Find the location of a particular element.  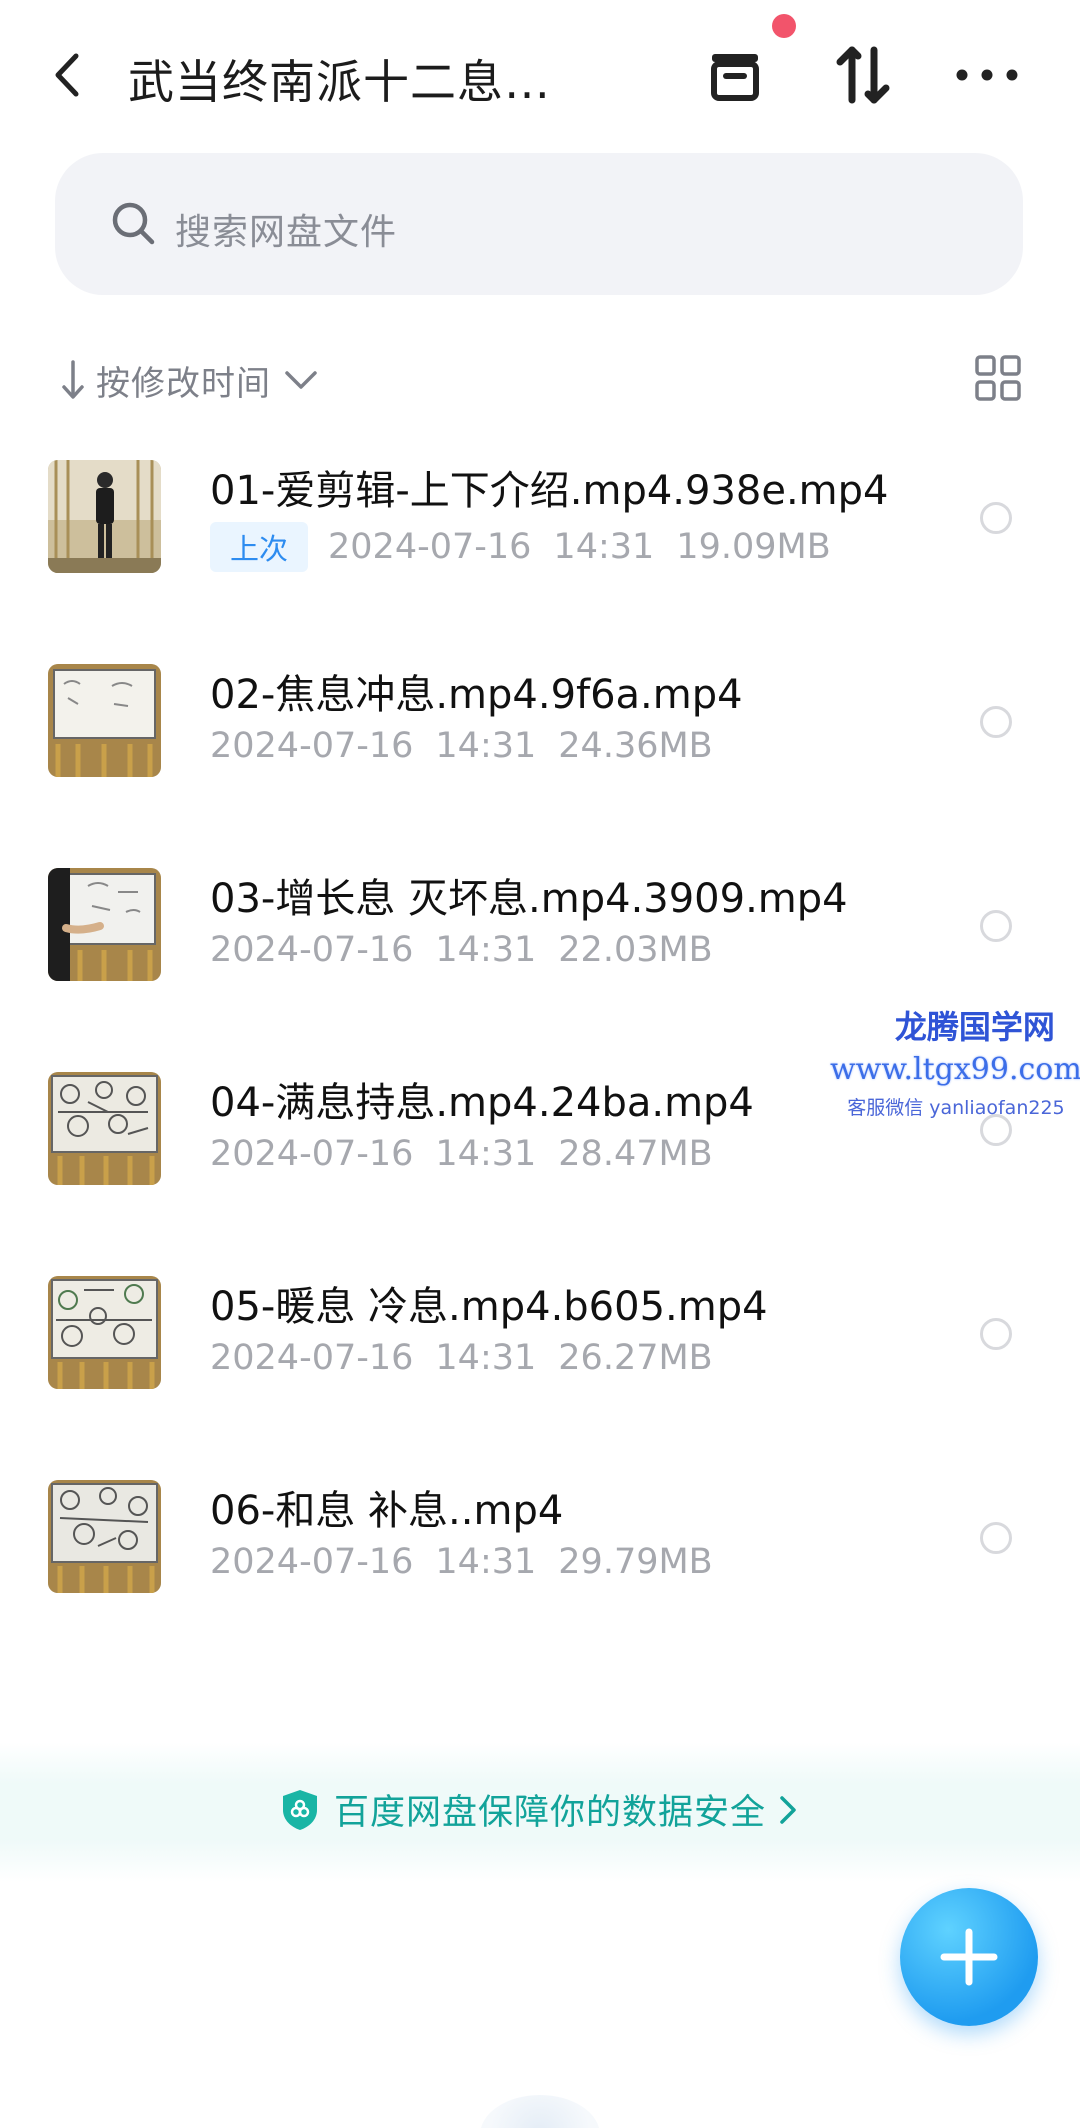

file-name: 05-暖息 冷息.mp4.b605.mp4 is located at coordinates (489, 1307).